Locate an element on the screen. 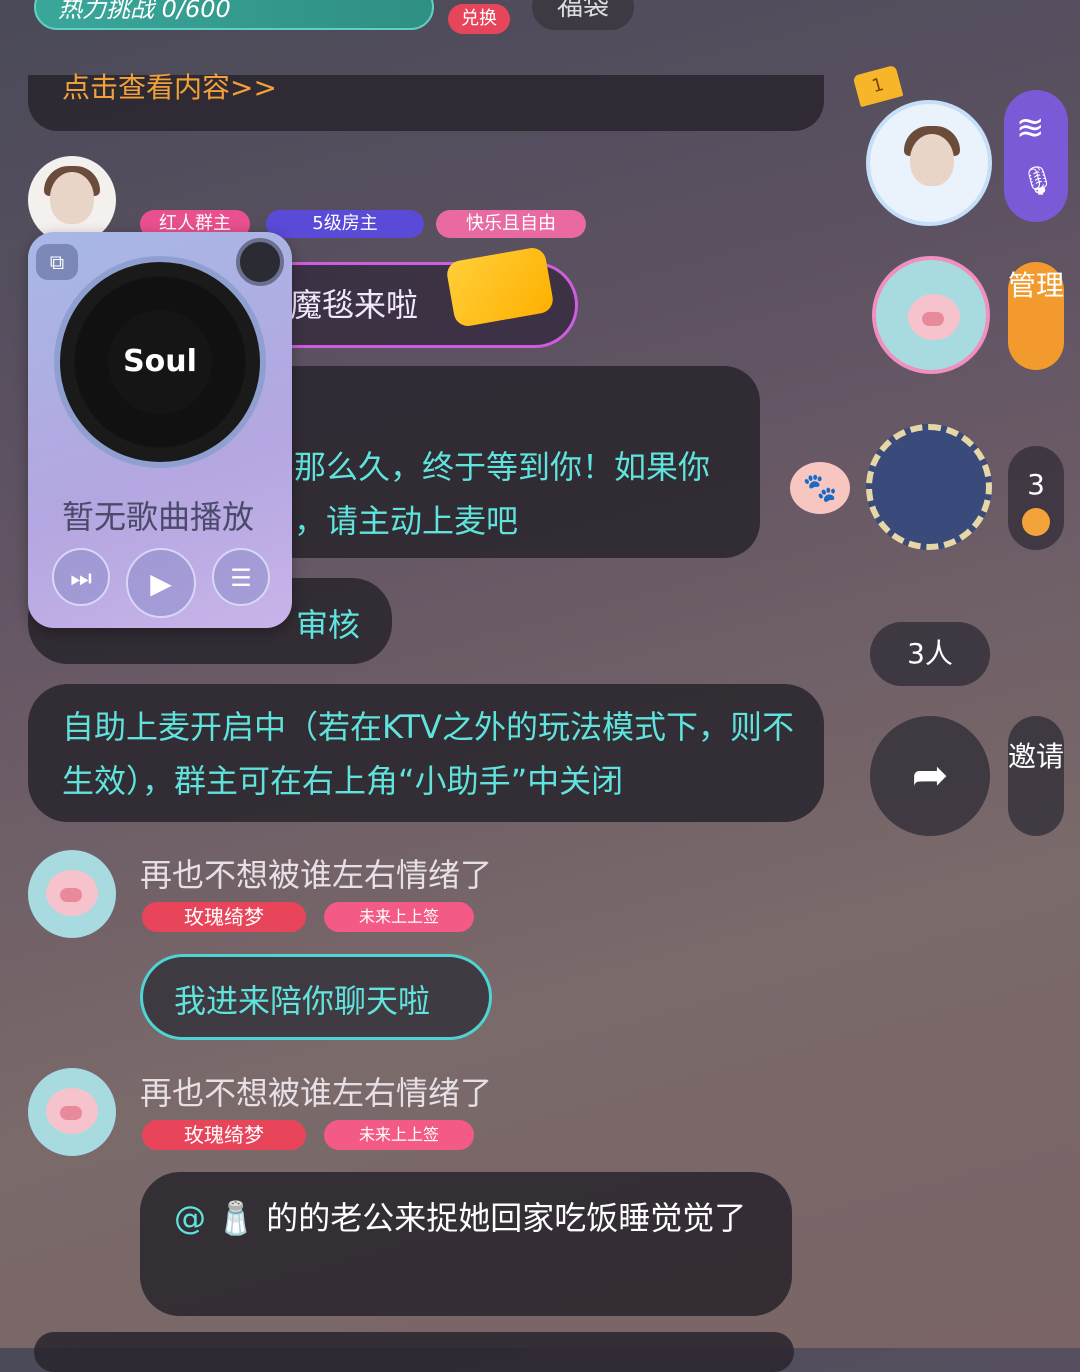 Image resolution: width=1080 pixels, height=1372 pixels. welcome-line-2: ，请主动上麦吧 is located at coordinates (406, 521).